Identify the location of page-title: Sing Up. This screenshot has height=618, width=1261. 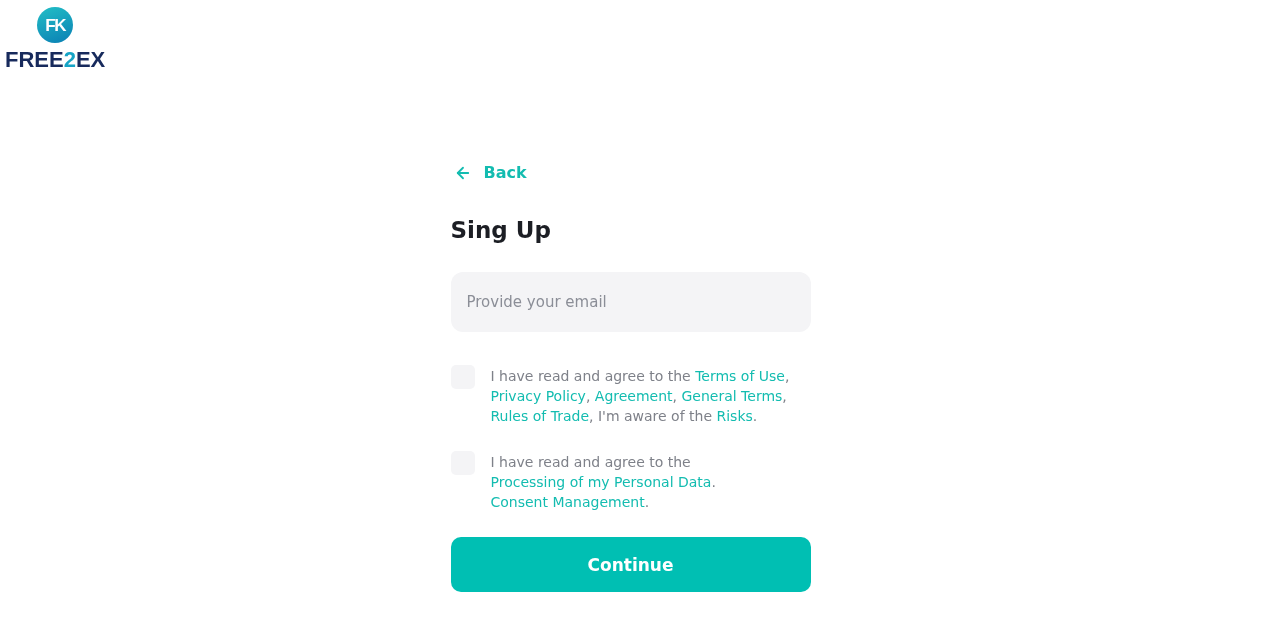
(500, 230).